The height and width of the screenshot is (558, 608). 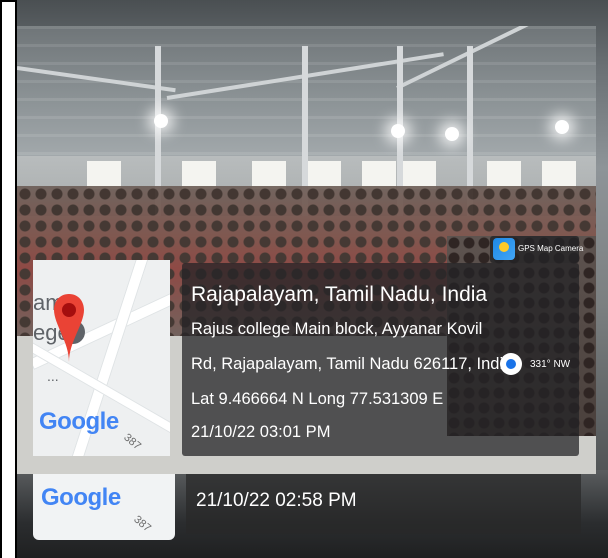 What do you see at coordinates (1, 279) in the screenshot?
I see `table-border-left` at bounding box center [1, 279].